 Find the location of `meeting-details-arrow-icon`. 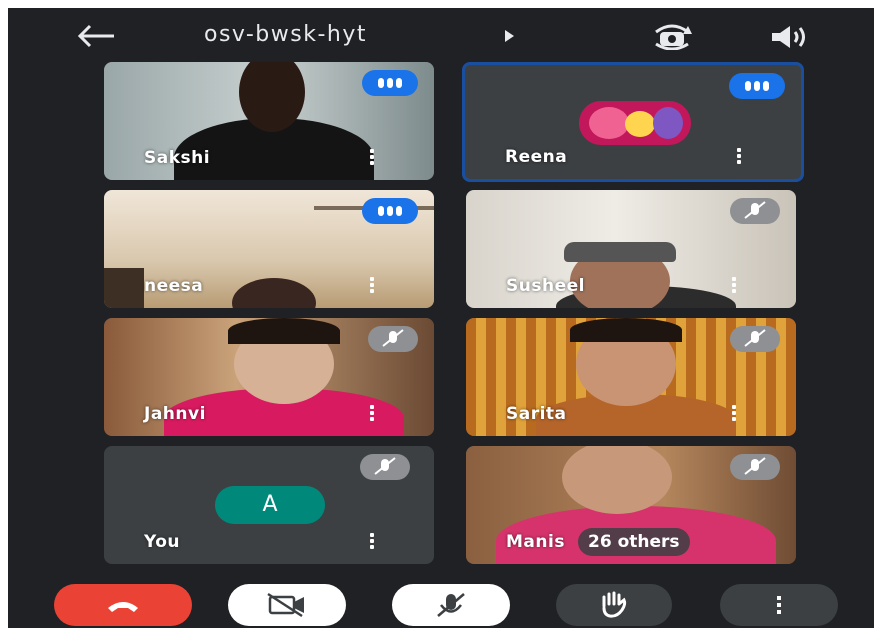

meeting-details-arrow-icon is located at coordinates (509, 36).